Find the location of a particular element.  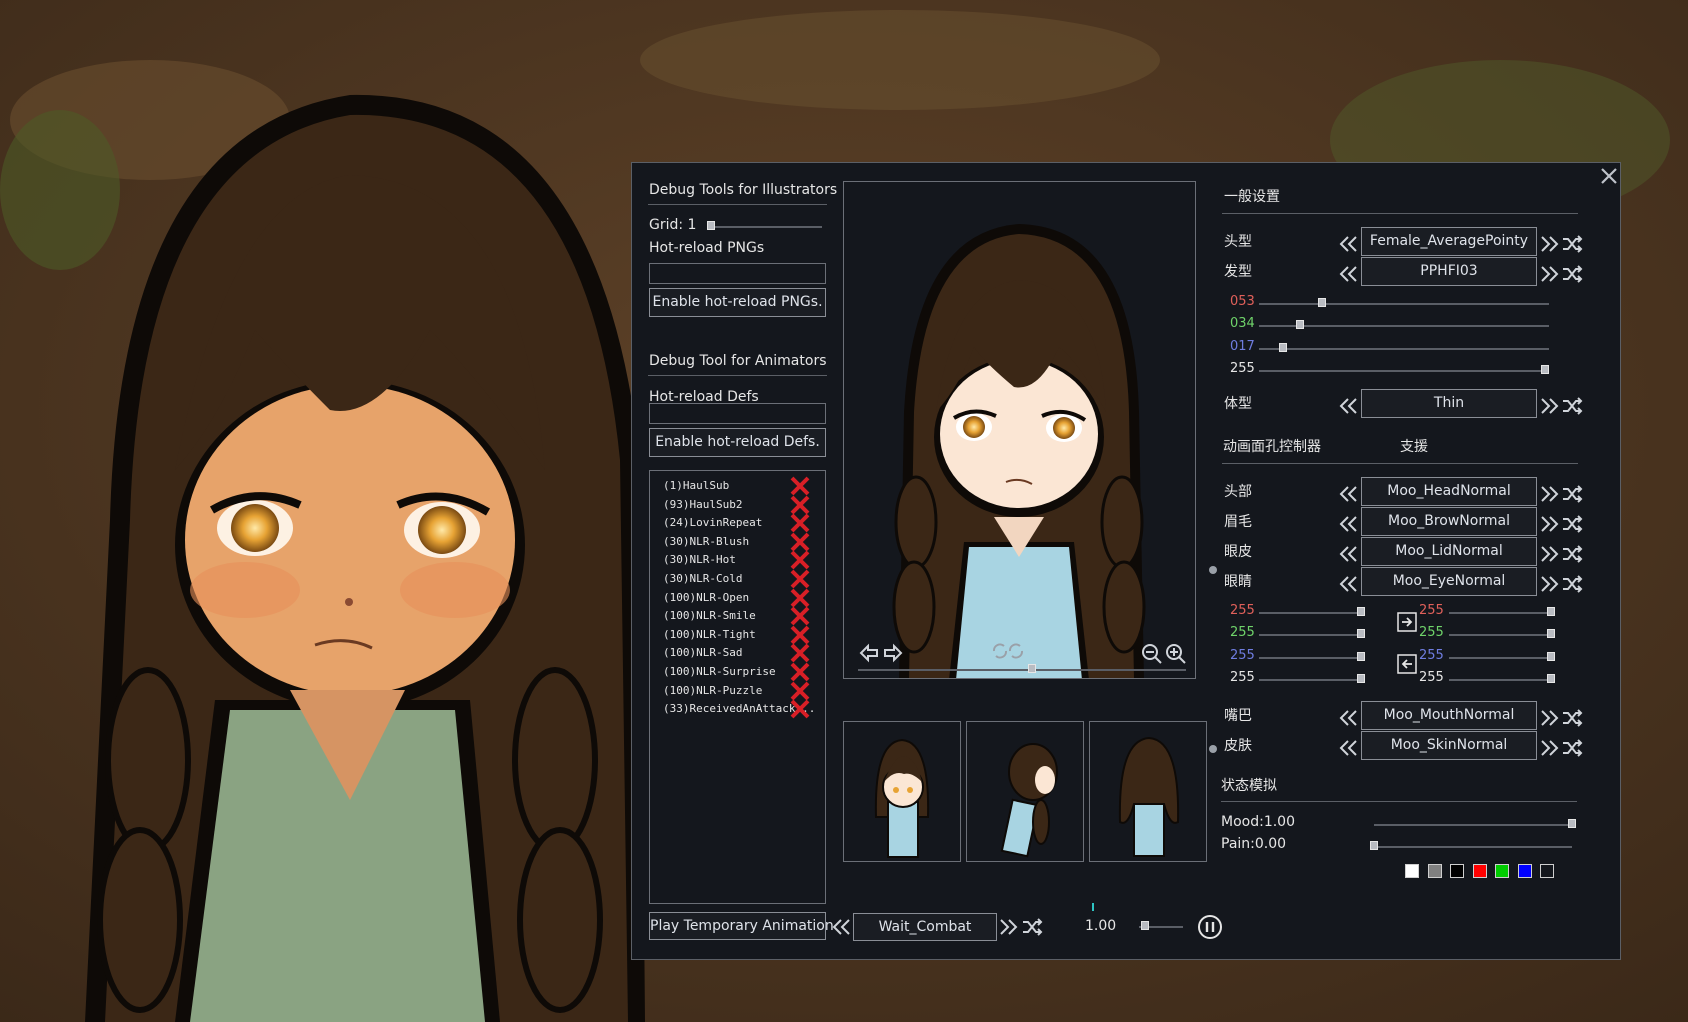

prev-eye-icon is located at coordinates (1349, 584).